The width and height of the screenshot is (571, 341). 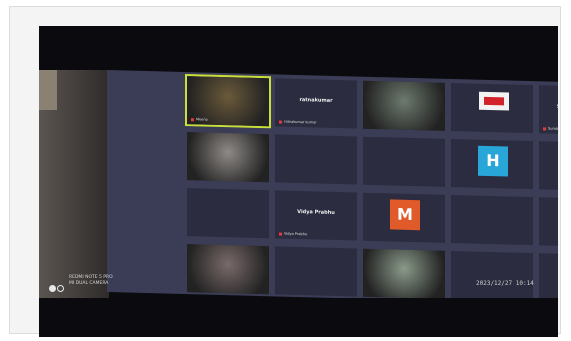 I want to click on participant-tile: H, so click(x=492, y=164).